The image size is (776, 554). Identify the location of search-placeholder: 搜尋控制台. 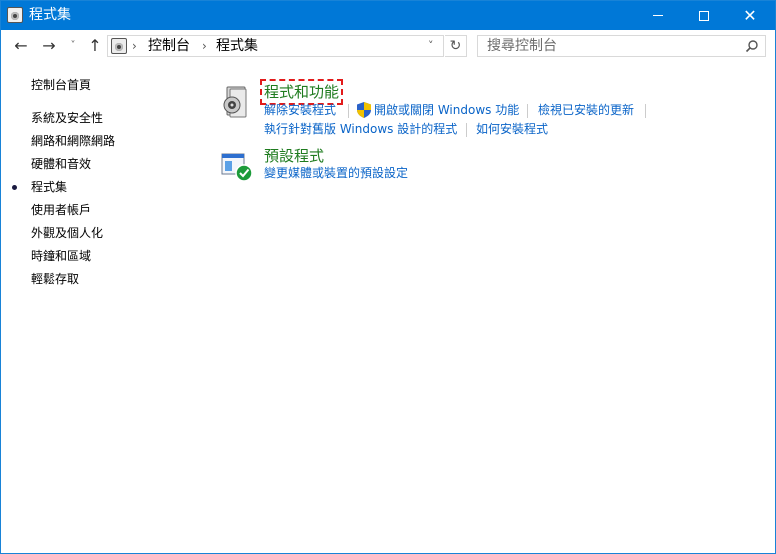
(522, 46).